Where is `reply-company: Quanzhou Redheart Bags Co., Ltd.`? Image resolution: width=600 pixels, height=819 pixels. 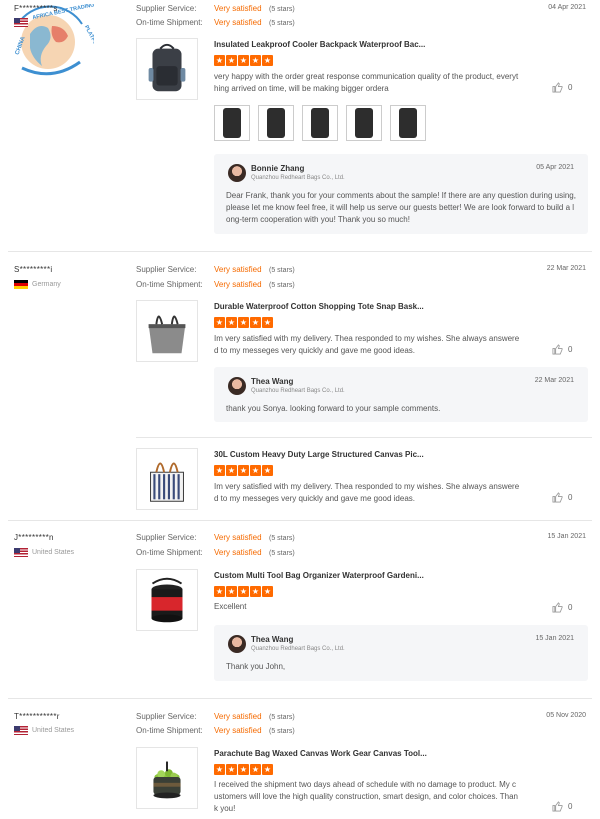
reply-company: Quanzhou Redheart Bags Co., Ltd. is located at coordinates (298, 649).